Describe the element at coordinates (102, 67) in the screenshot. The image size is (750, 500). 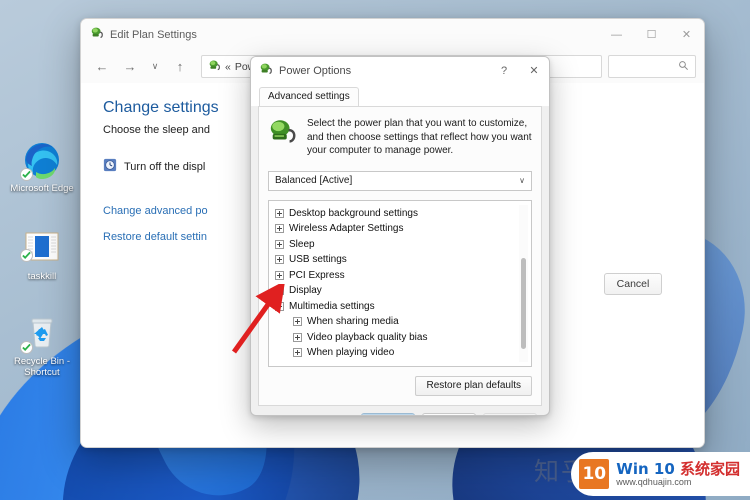
I see `back-button: ←` at that location.